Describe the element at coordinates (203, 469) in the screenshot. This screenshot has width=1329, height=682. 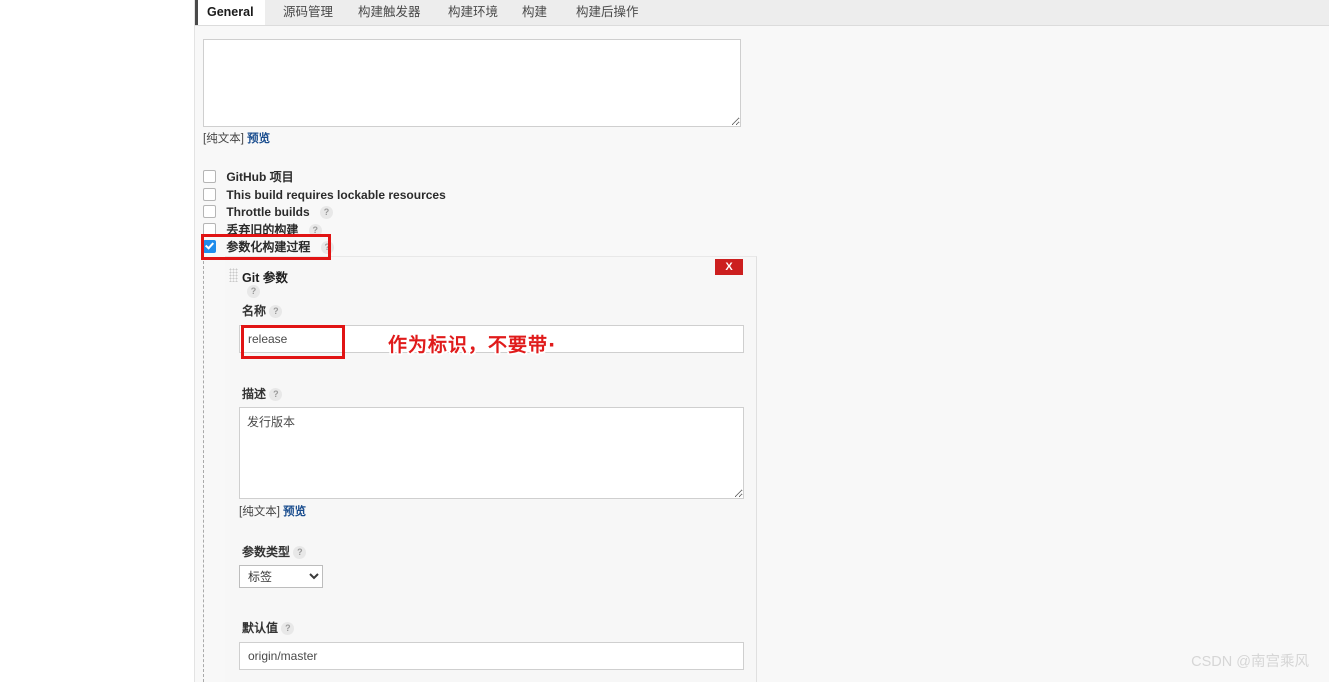
I see `parameter-panel-dashed-guide` at that location.